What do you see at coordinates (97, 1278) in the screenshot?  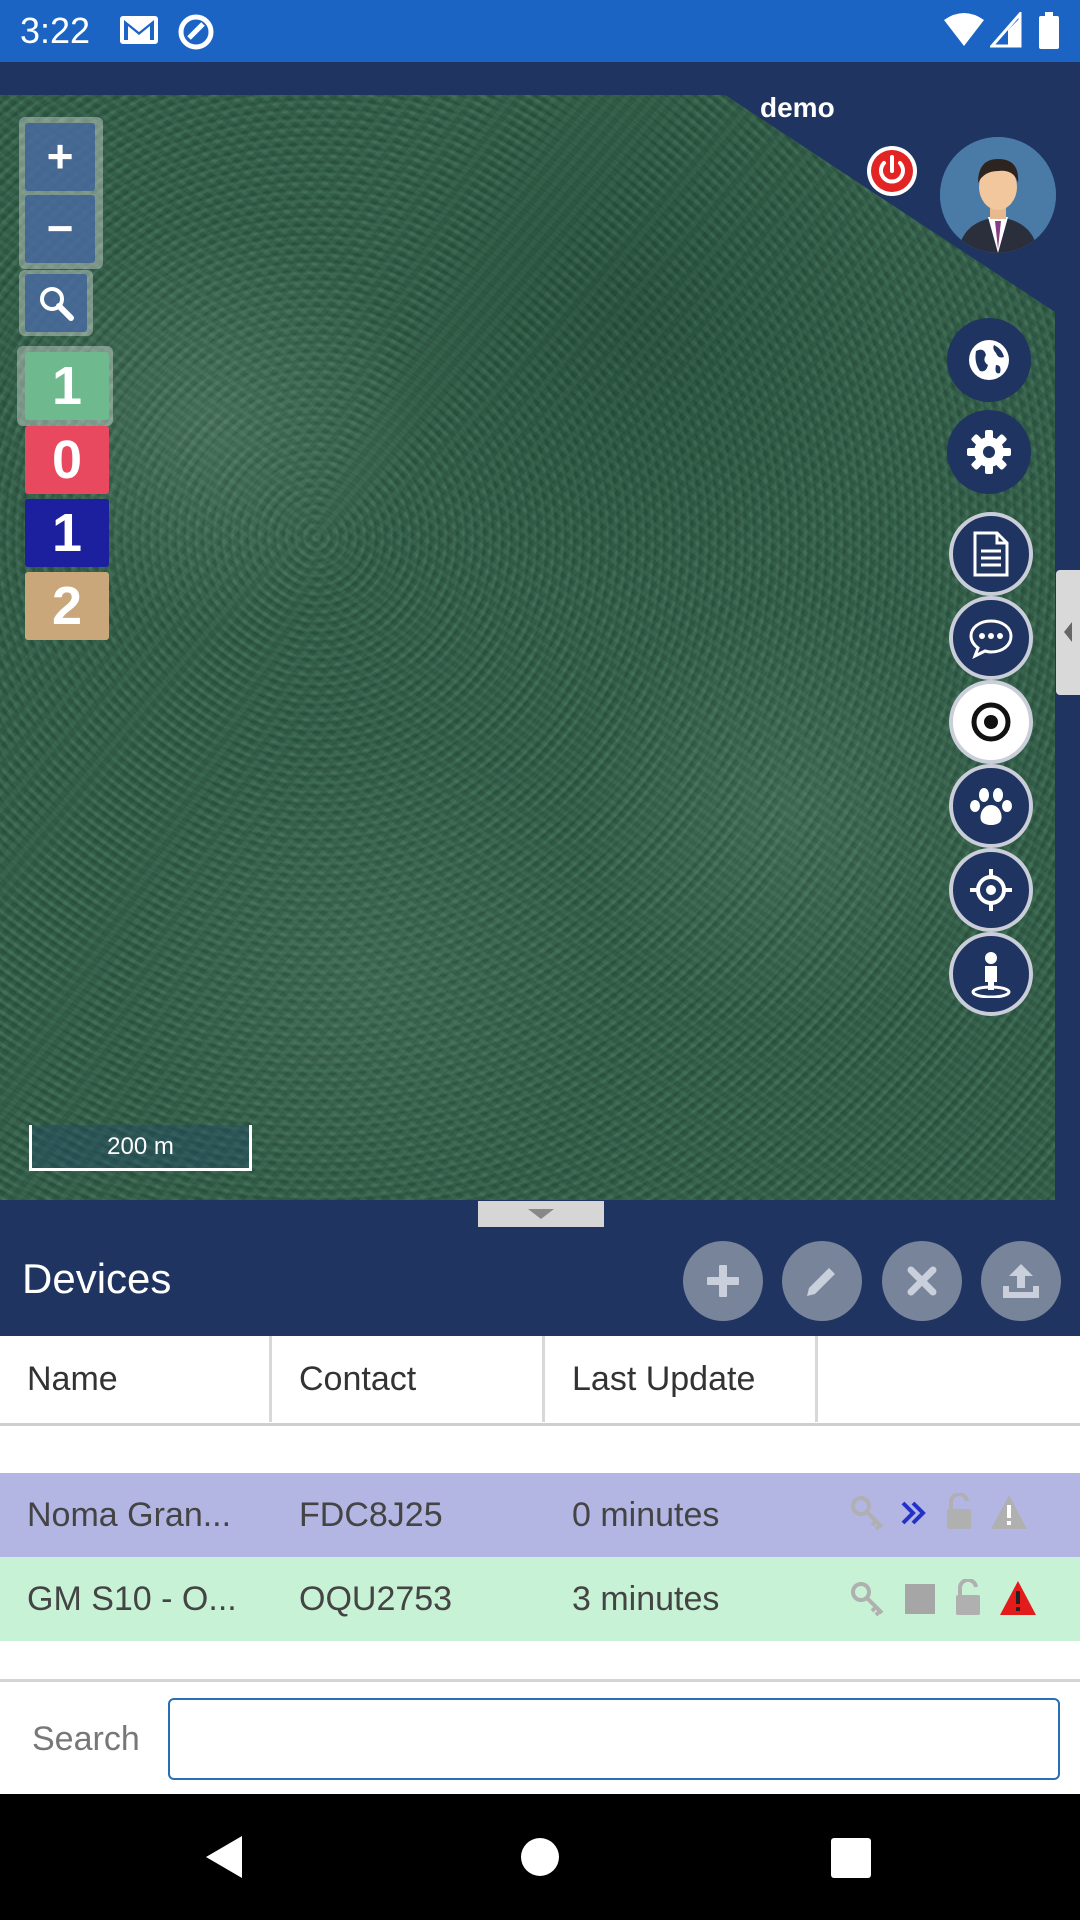 I see `devices-title: Devices` at bounding box center [97, 1278].